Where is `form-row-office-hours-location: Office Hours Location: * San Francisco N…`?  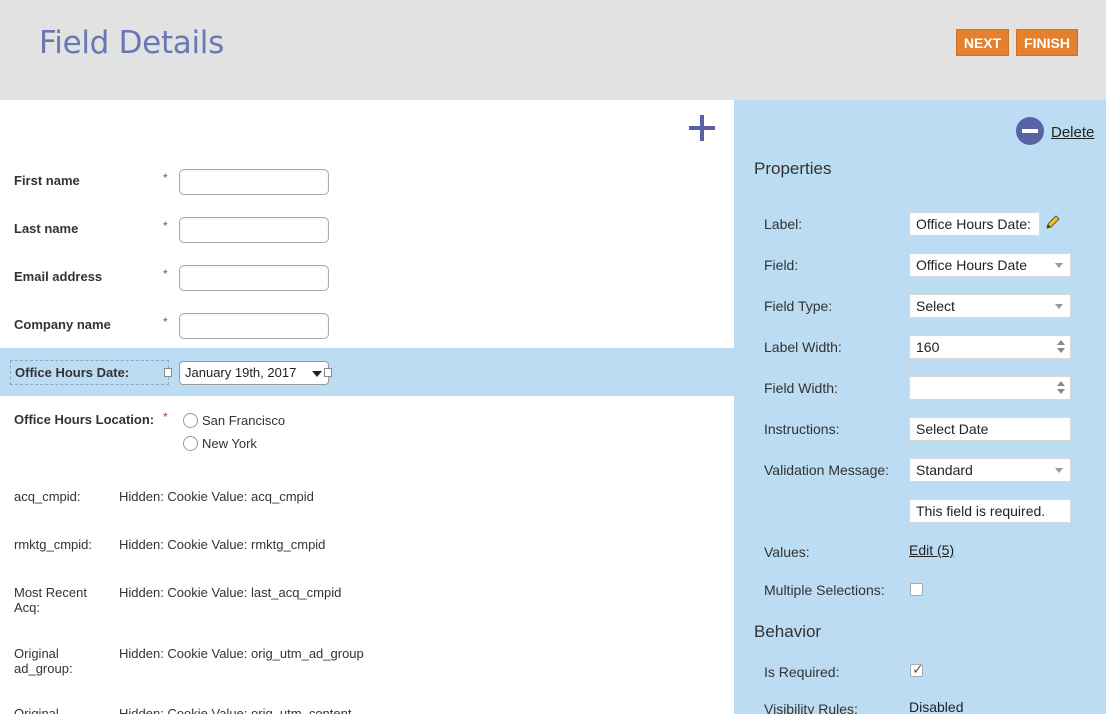 form-row-office-hours-location: Office Hours Location: * San Francisco N… is located at coordinates (367, 436).